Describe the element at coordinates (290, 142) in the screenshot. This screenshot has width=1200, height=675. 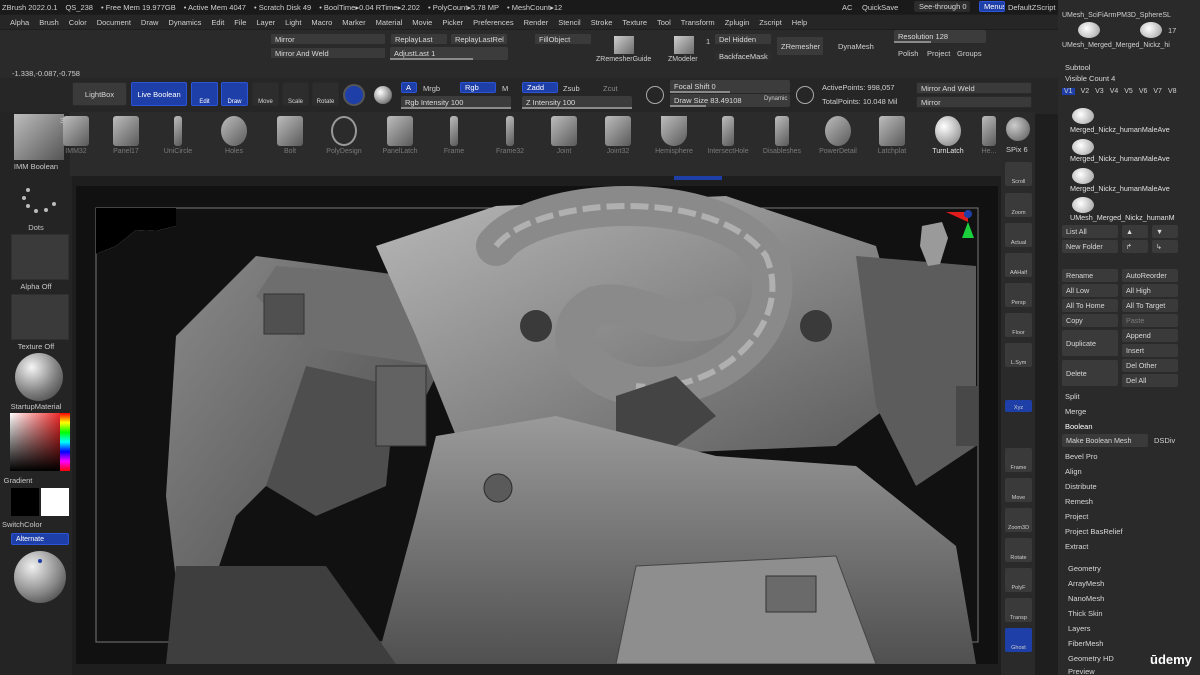
I see `brush-bolt: Bolt` at that location.